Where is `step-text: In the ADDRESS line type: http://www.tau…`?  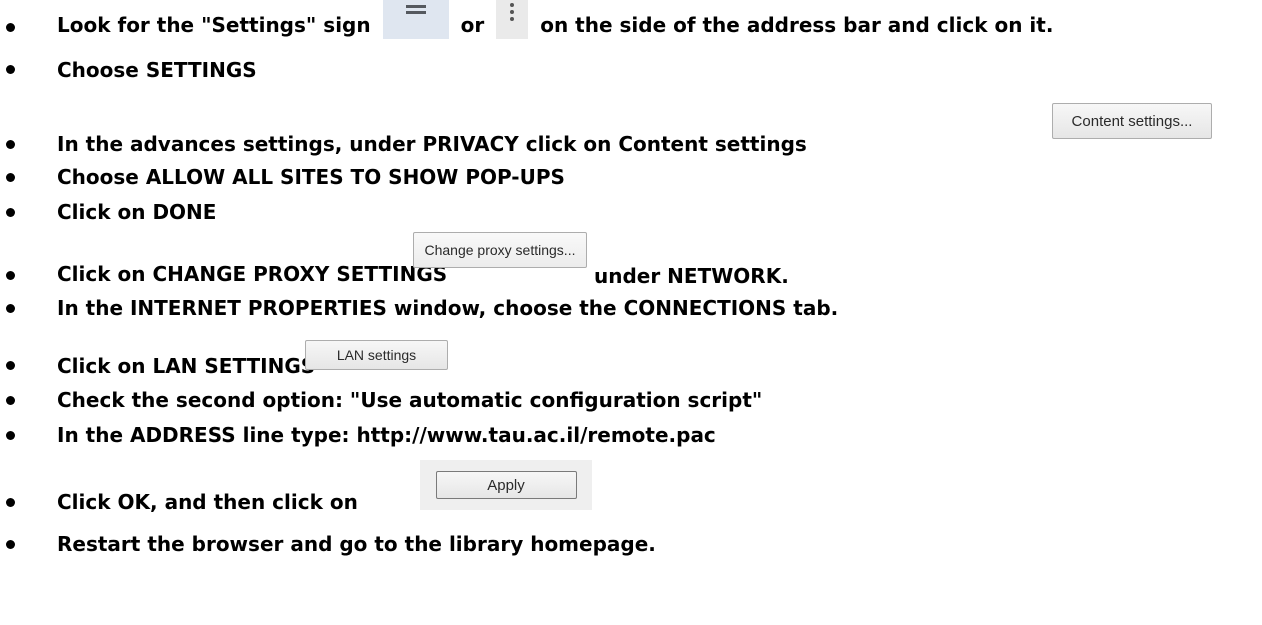
step-text: In the ADDRESS line type: http://www.tau… is located at coordinates (386, 435).